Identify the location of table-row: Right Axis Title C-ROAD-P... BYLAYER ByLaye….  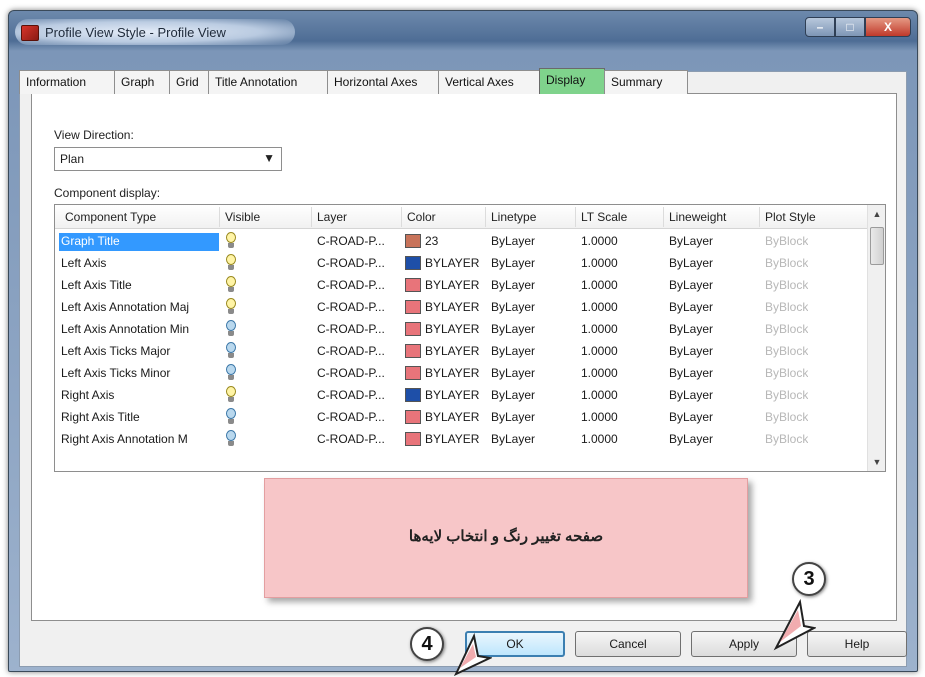
(461, 417).